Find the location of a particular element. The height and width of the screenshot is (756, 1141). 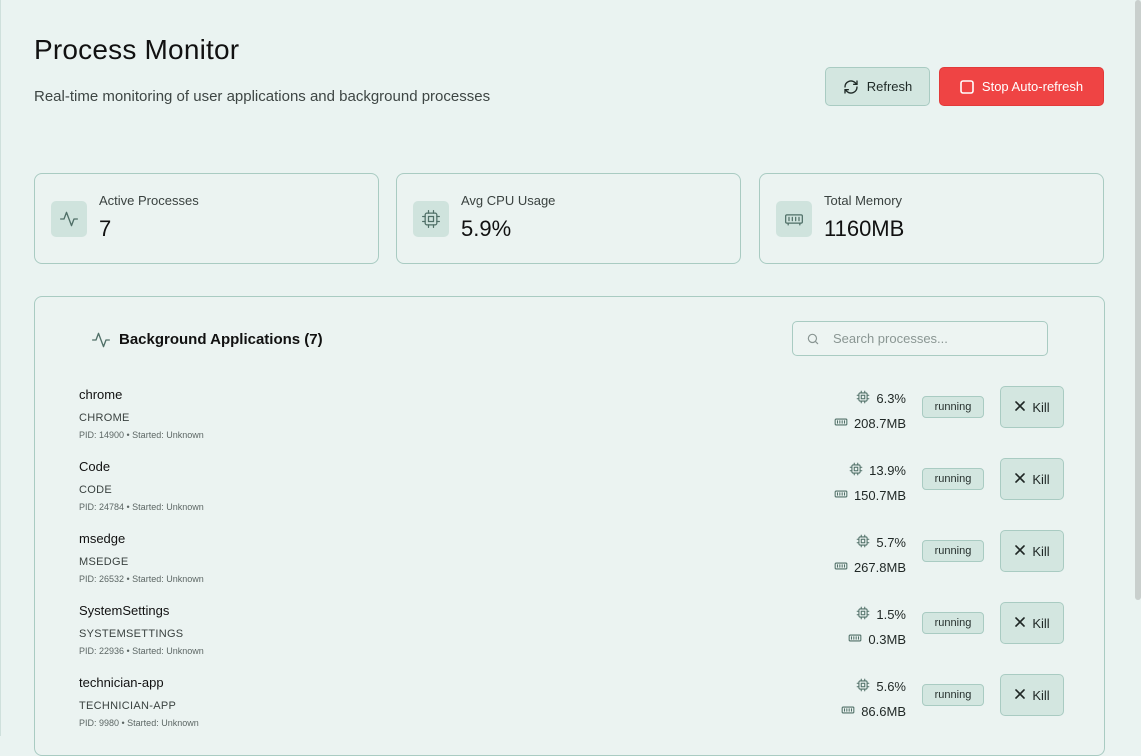

memory-value: 0.3MB is located at coordinates (887, 639).